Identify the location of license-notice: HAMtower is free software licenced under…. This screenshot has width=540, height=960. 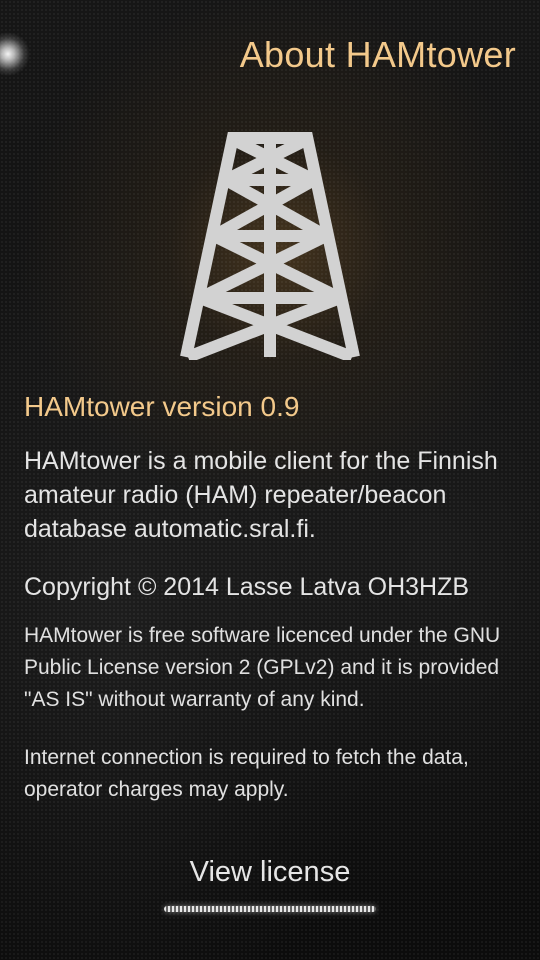
(262, 667).